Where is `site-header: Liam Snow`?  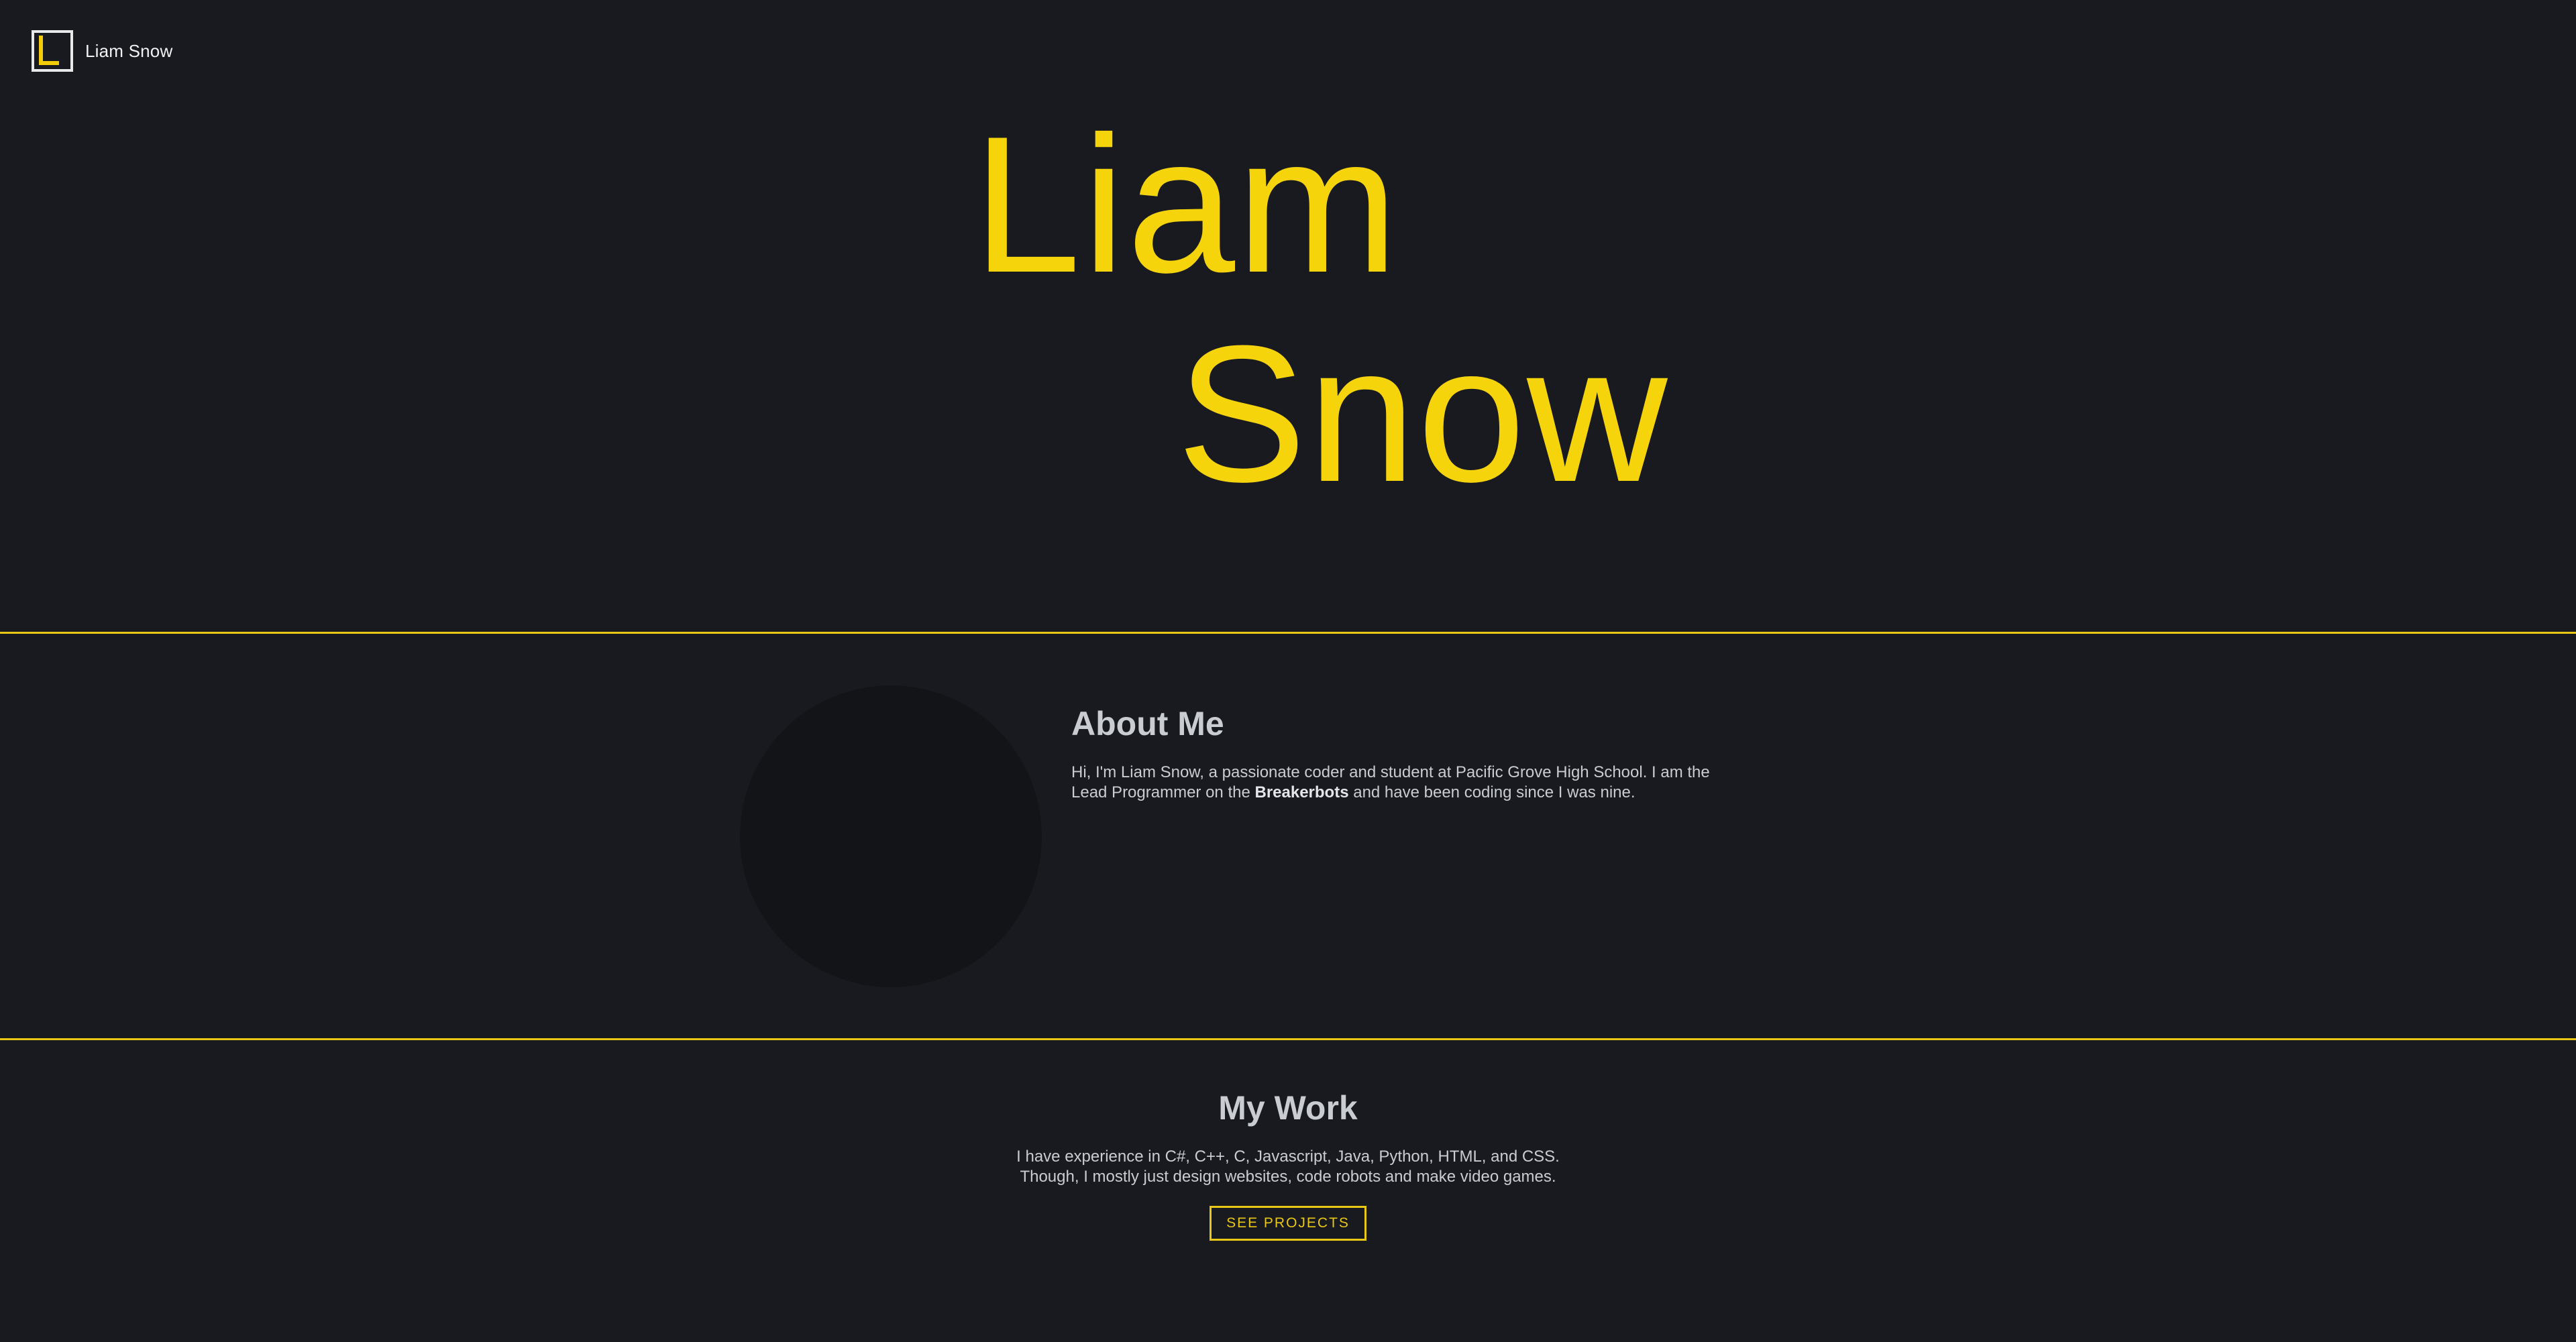 site-header: Liam Snow is located at coordinates (102, 51).